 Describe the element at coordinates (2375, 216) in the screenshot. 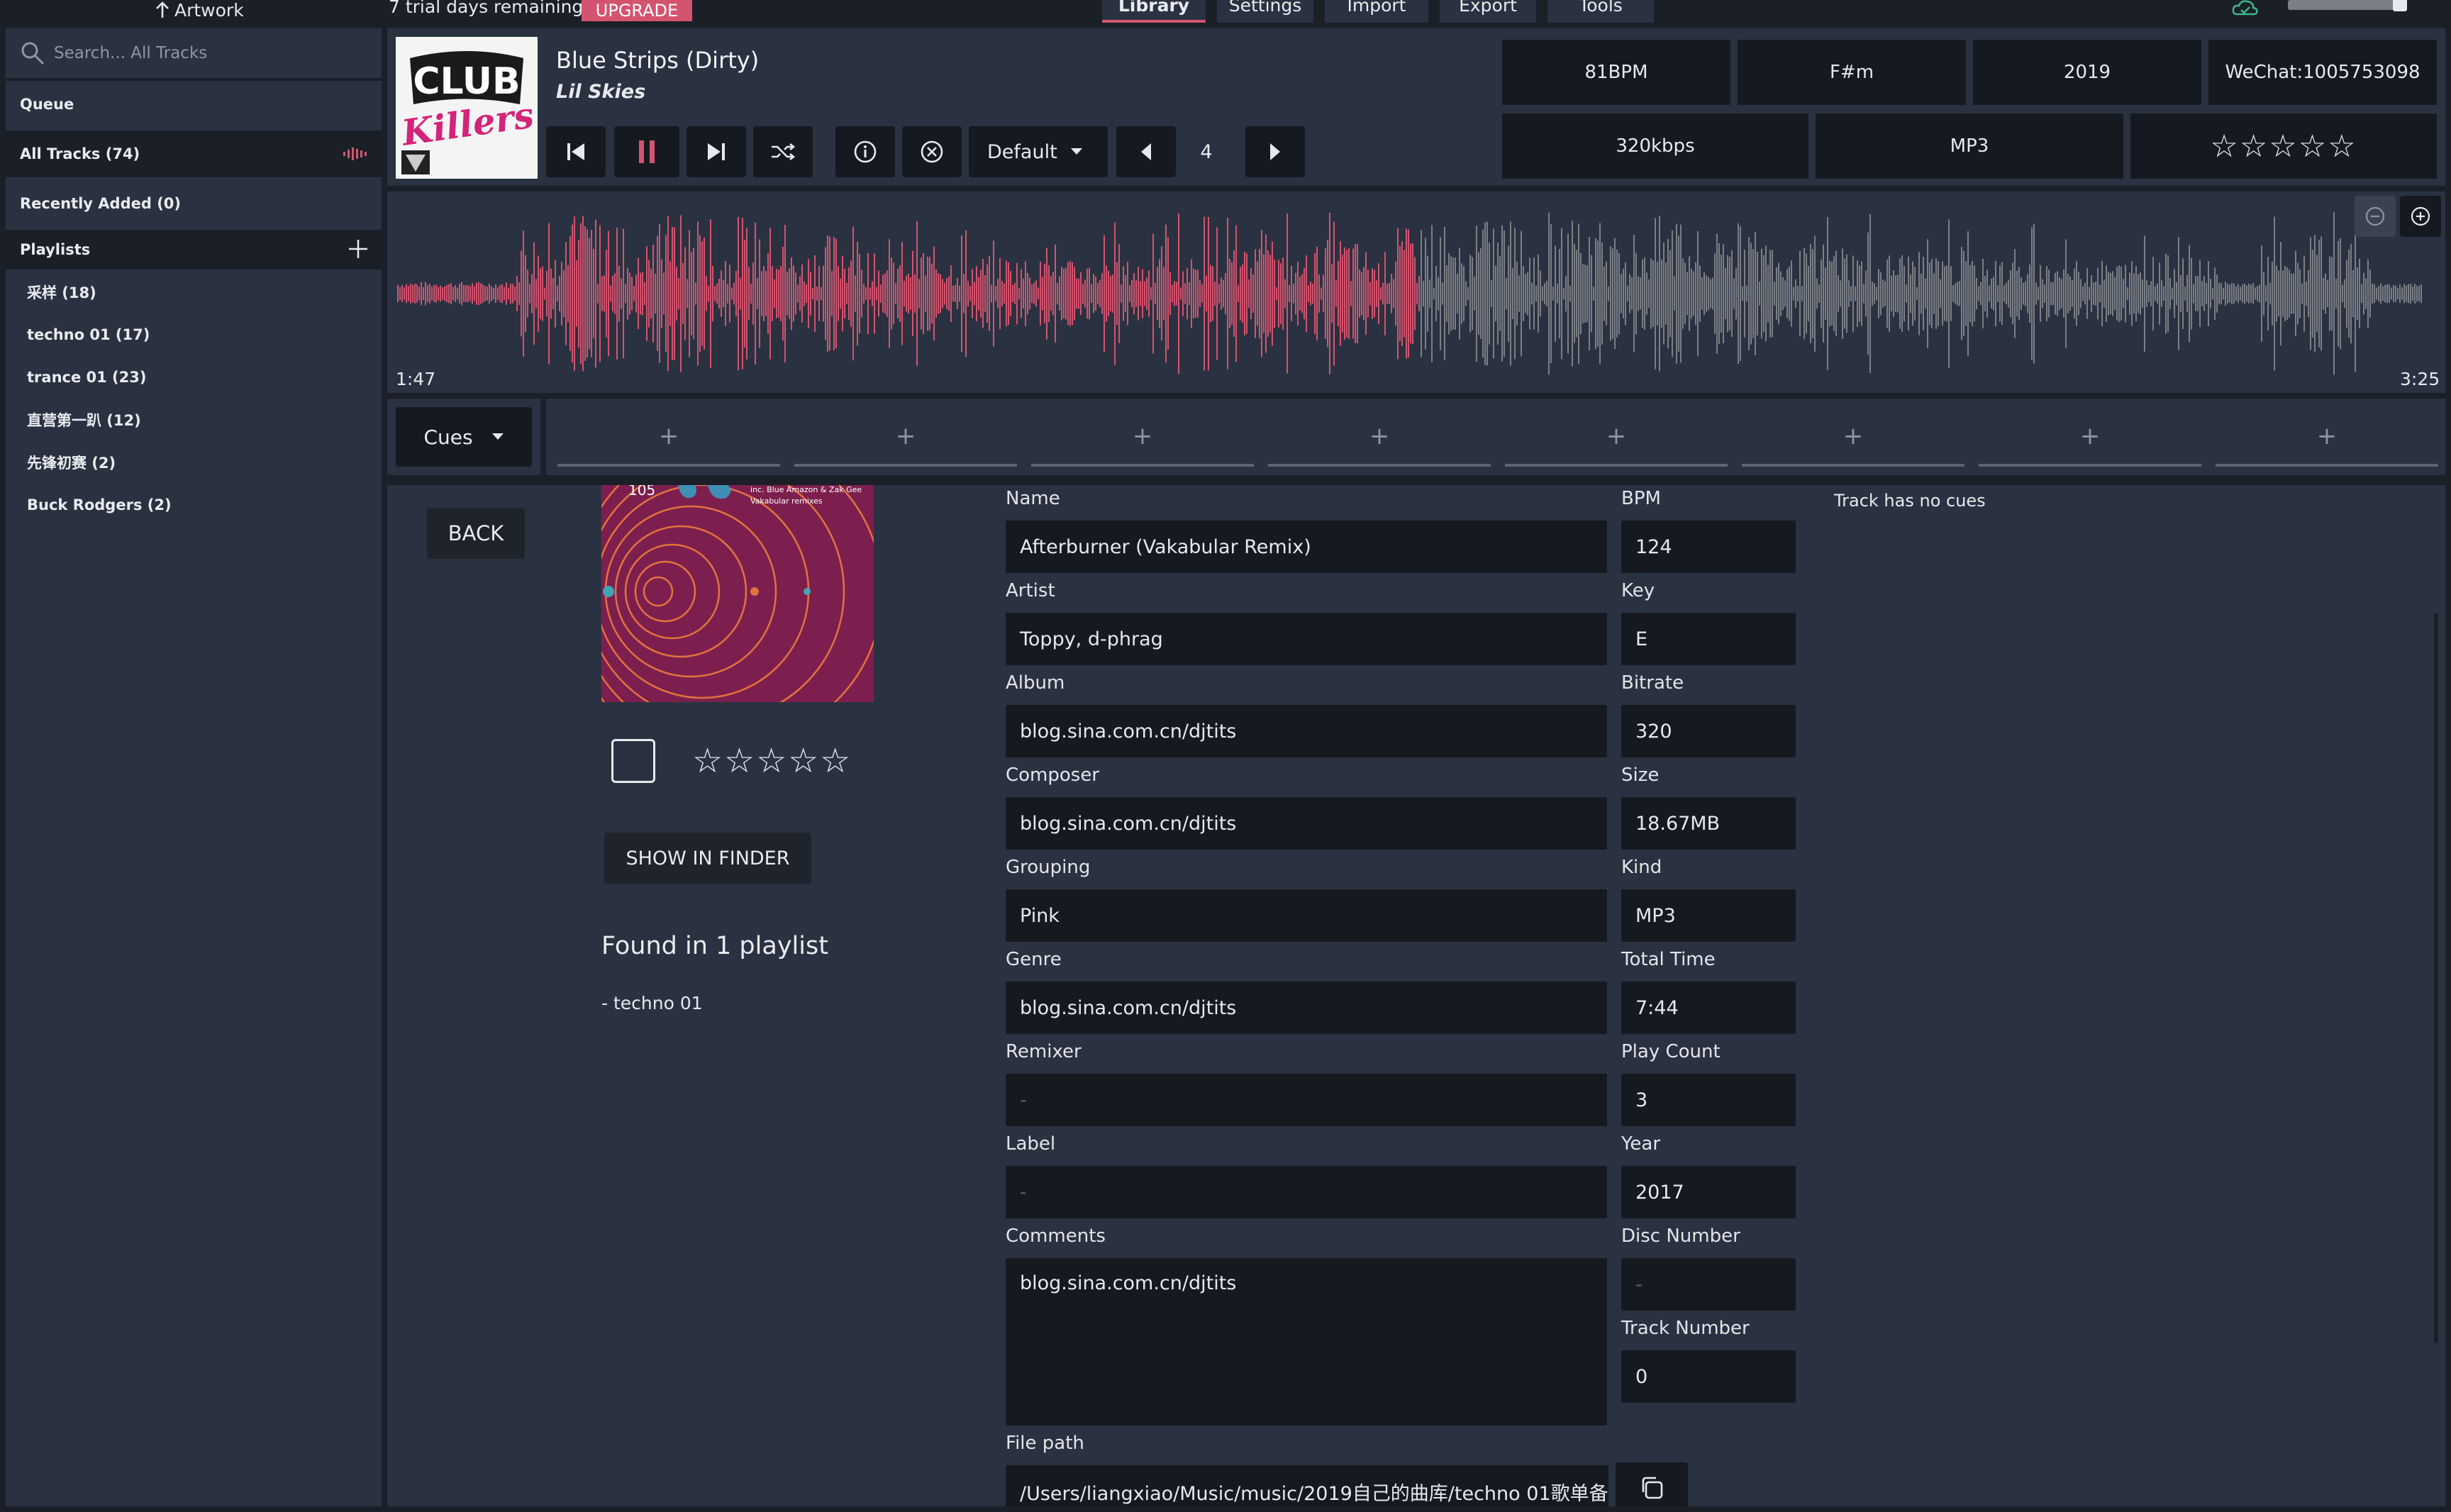

I see `zoom-out-button` at that location.